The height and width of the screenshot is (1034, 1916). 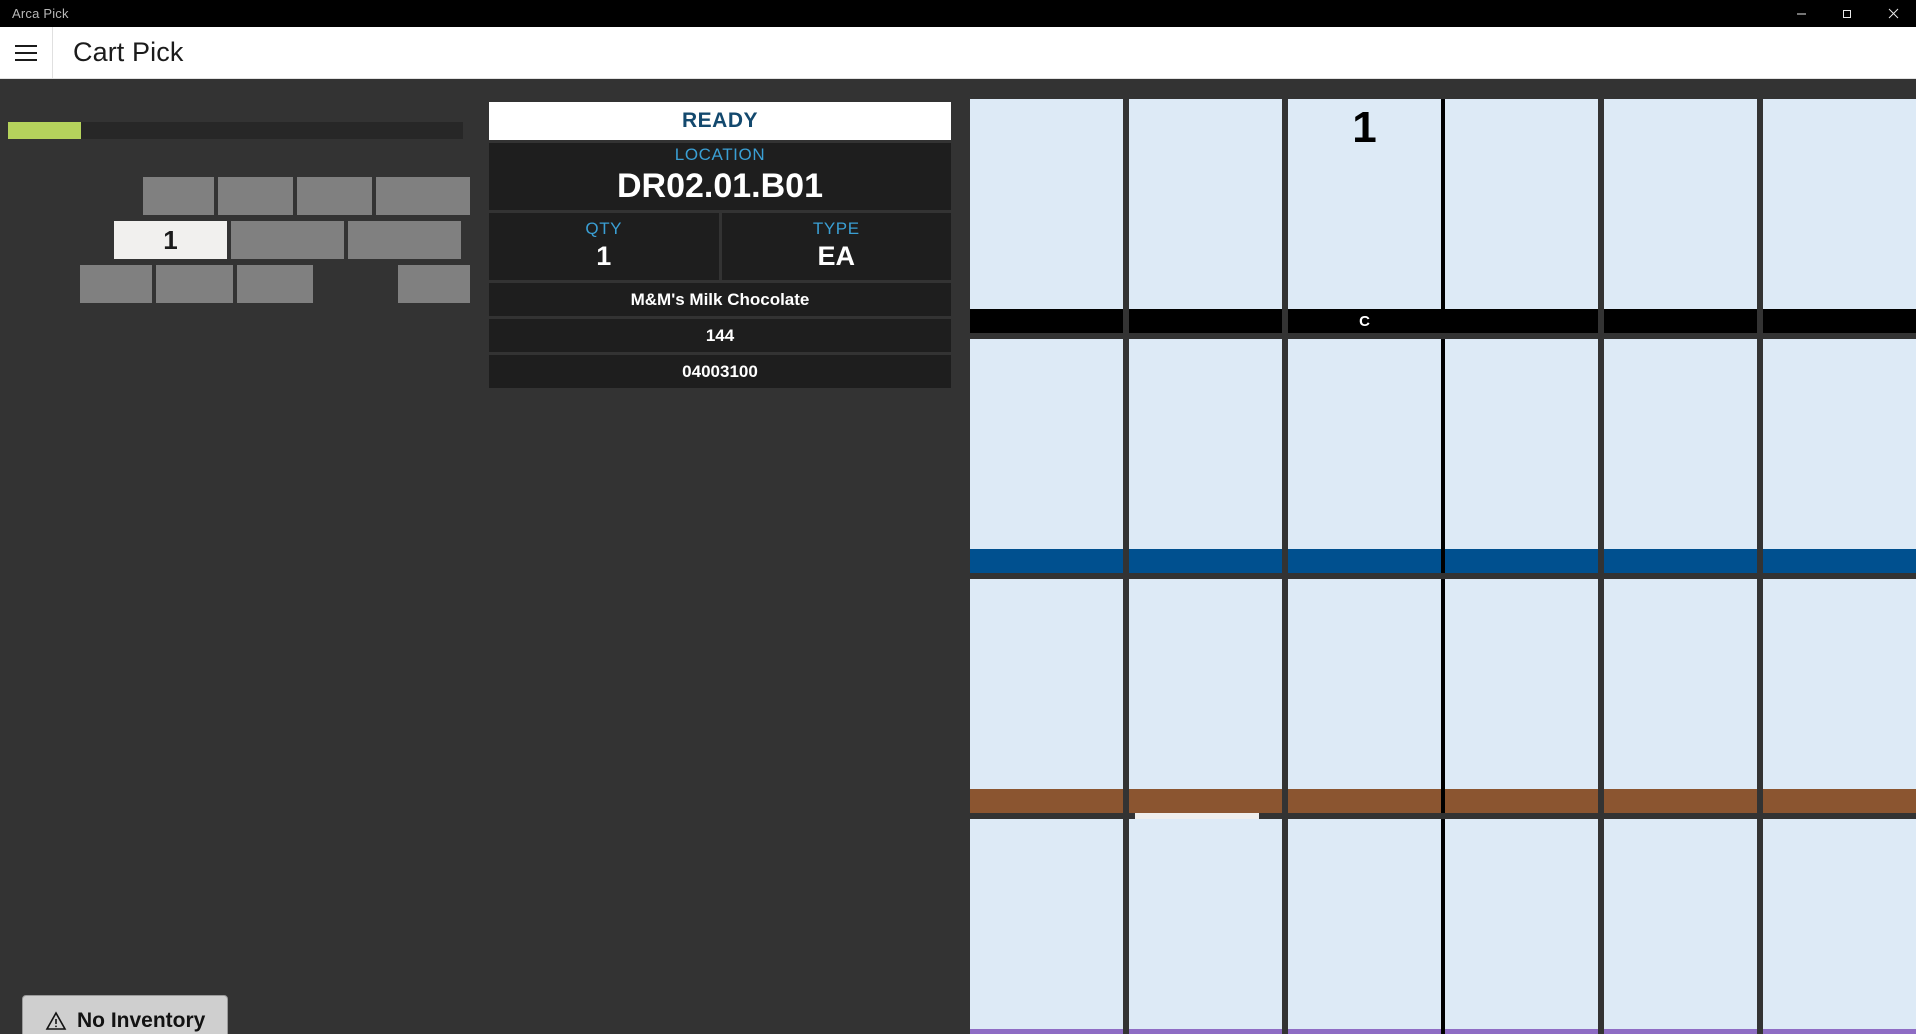 I want to click on app-header: Cart Pick, so click(x=958, y=52).